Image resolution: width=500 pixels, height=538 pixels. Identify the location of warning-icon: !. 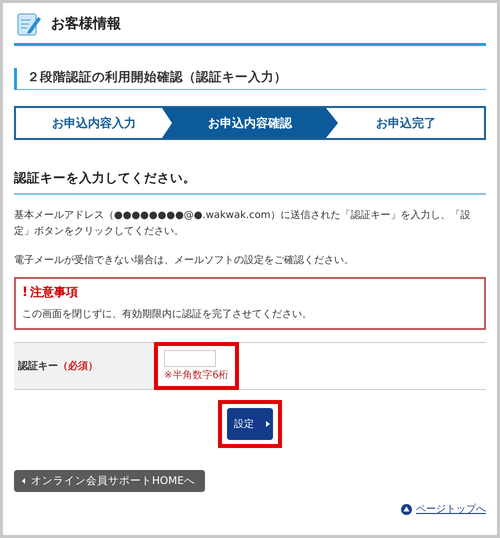
(25, 292).